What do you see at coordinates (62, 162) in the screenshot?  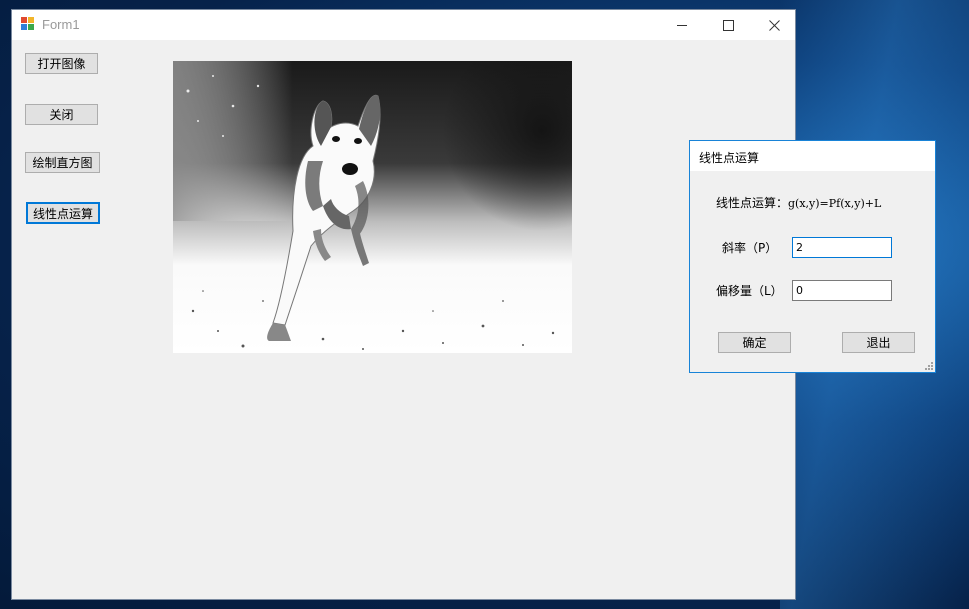 I see `draw-histogram-button: 绘制直方图` at bounding box center [62, 162].